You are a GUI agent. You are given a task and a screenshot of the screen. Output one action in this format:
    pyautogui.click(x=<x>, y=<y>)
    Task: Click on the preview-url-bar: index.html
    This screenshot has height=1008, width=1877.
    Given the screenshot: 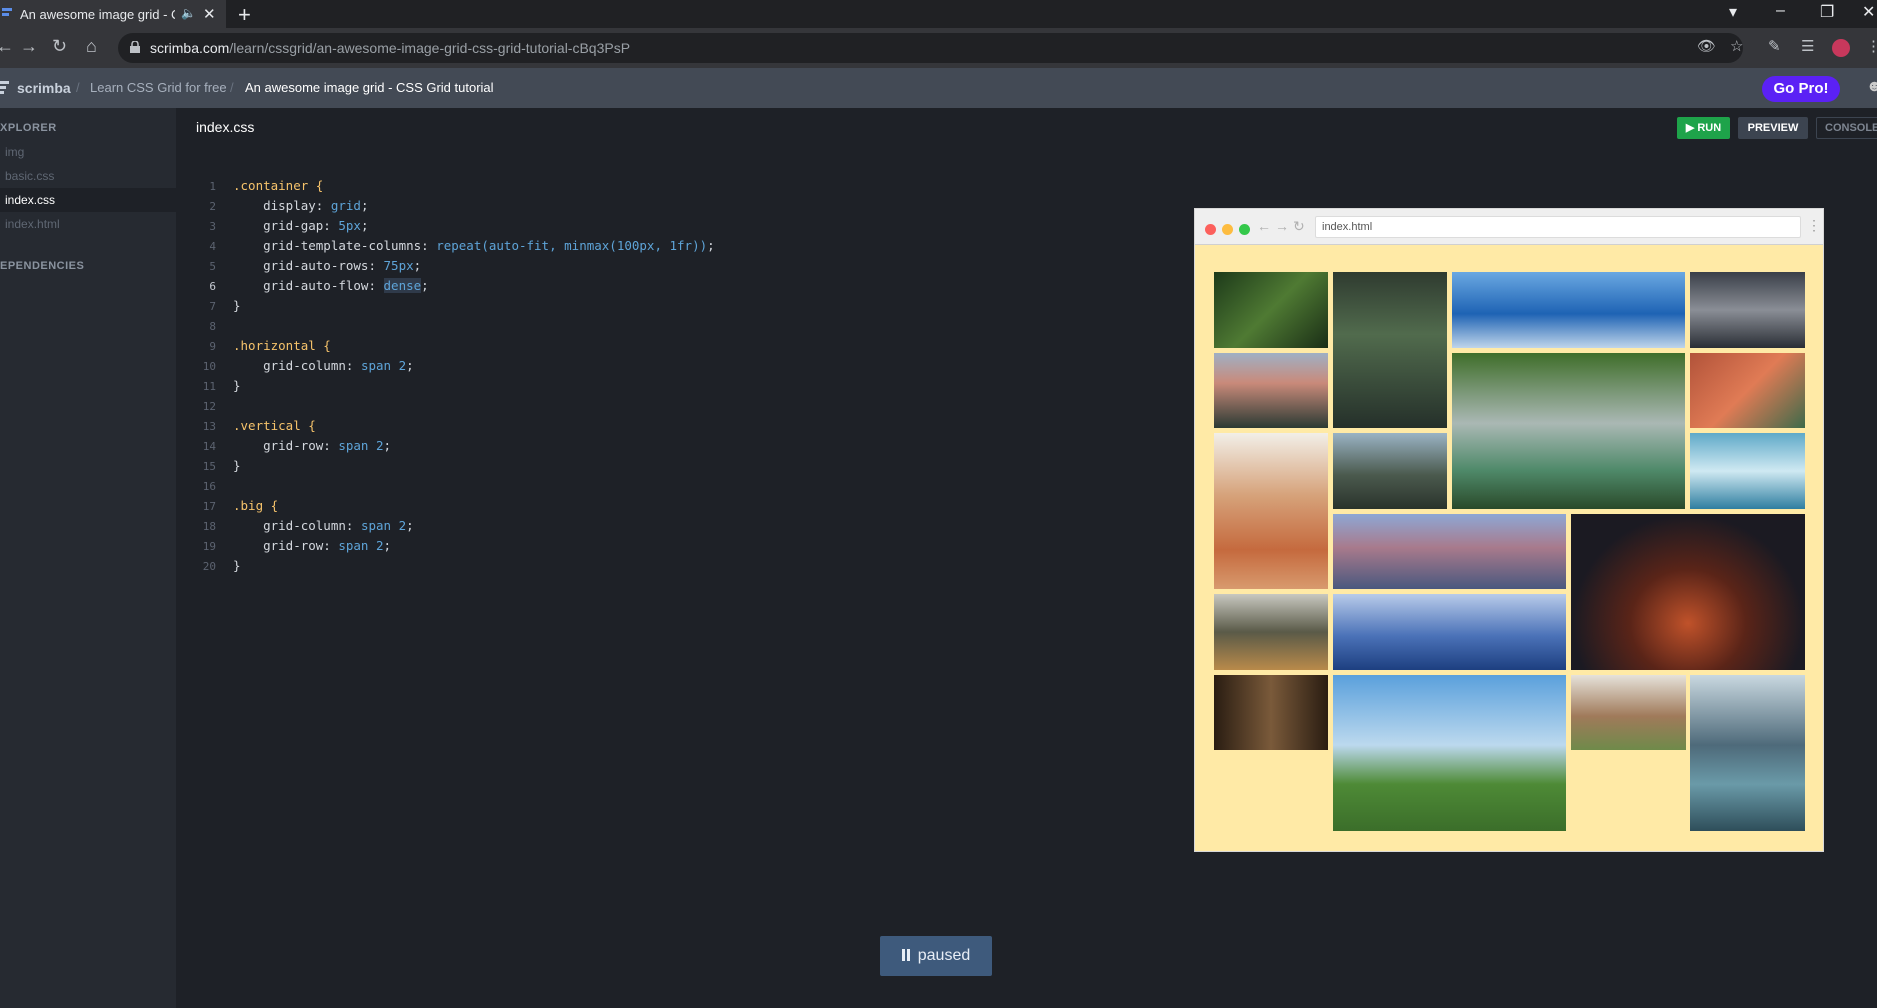 What is the action you would take?
    pyautogui.click(x=1558, y=227)
    